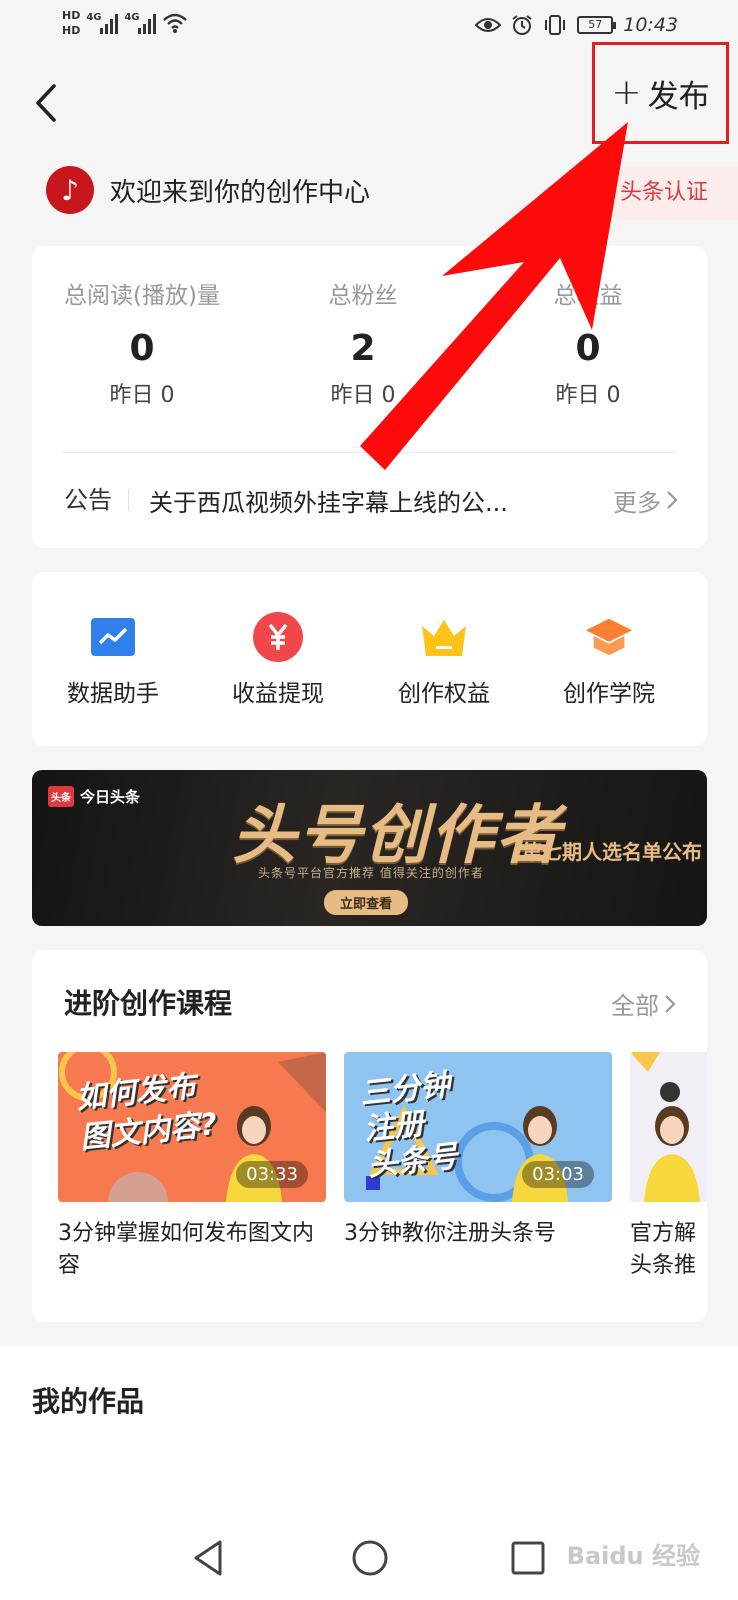  Describe the element at coordinates (363, 348) in the screenshot. I see `stat-value: 2` at that location.